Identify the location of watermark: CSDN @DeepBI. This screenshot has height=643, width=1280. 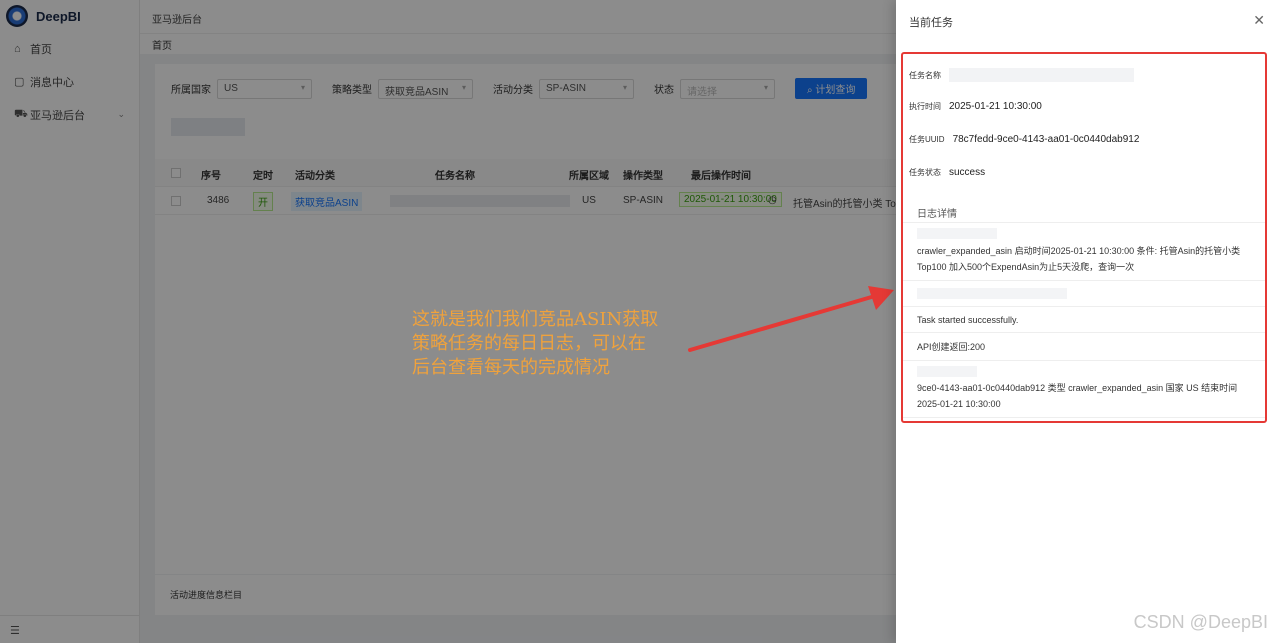
(1200, 622).